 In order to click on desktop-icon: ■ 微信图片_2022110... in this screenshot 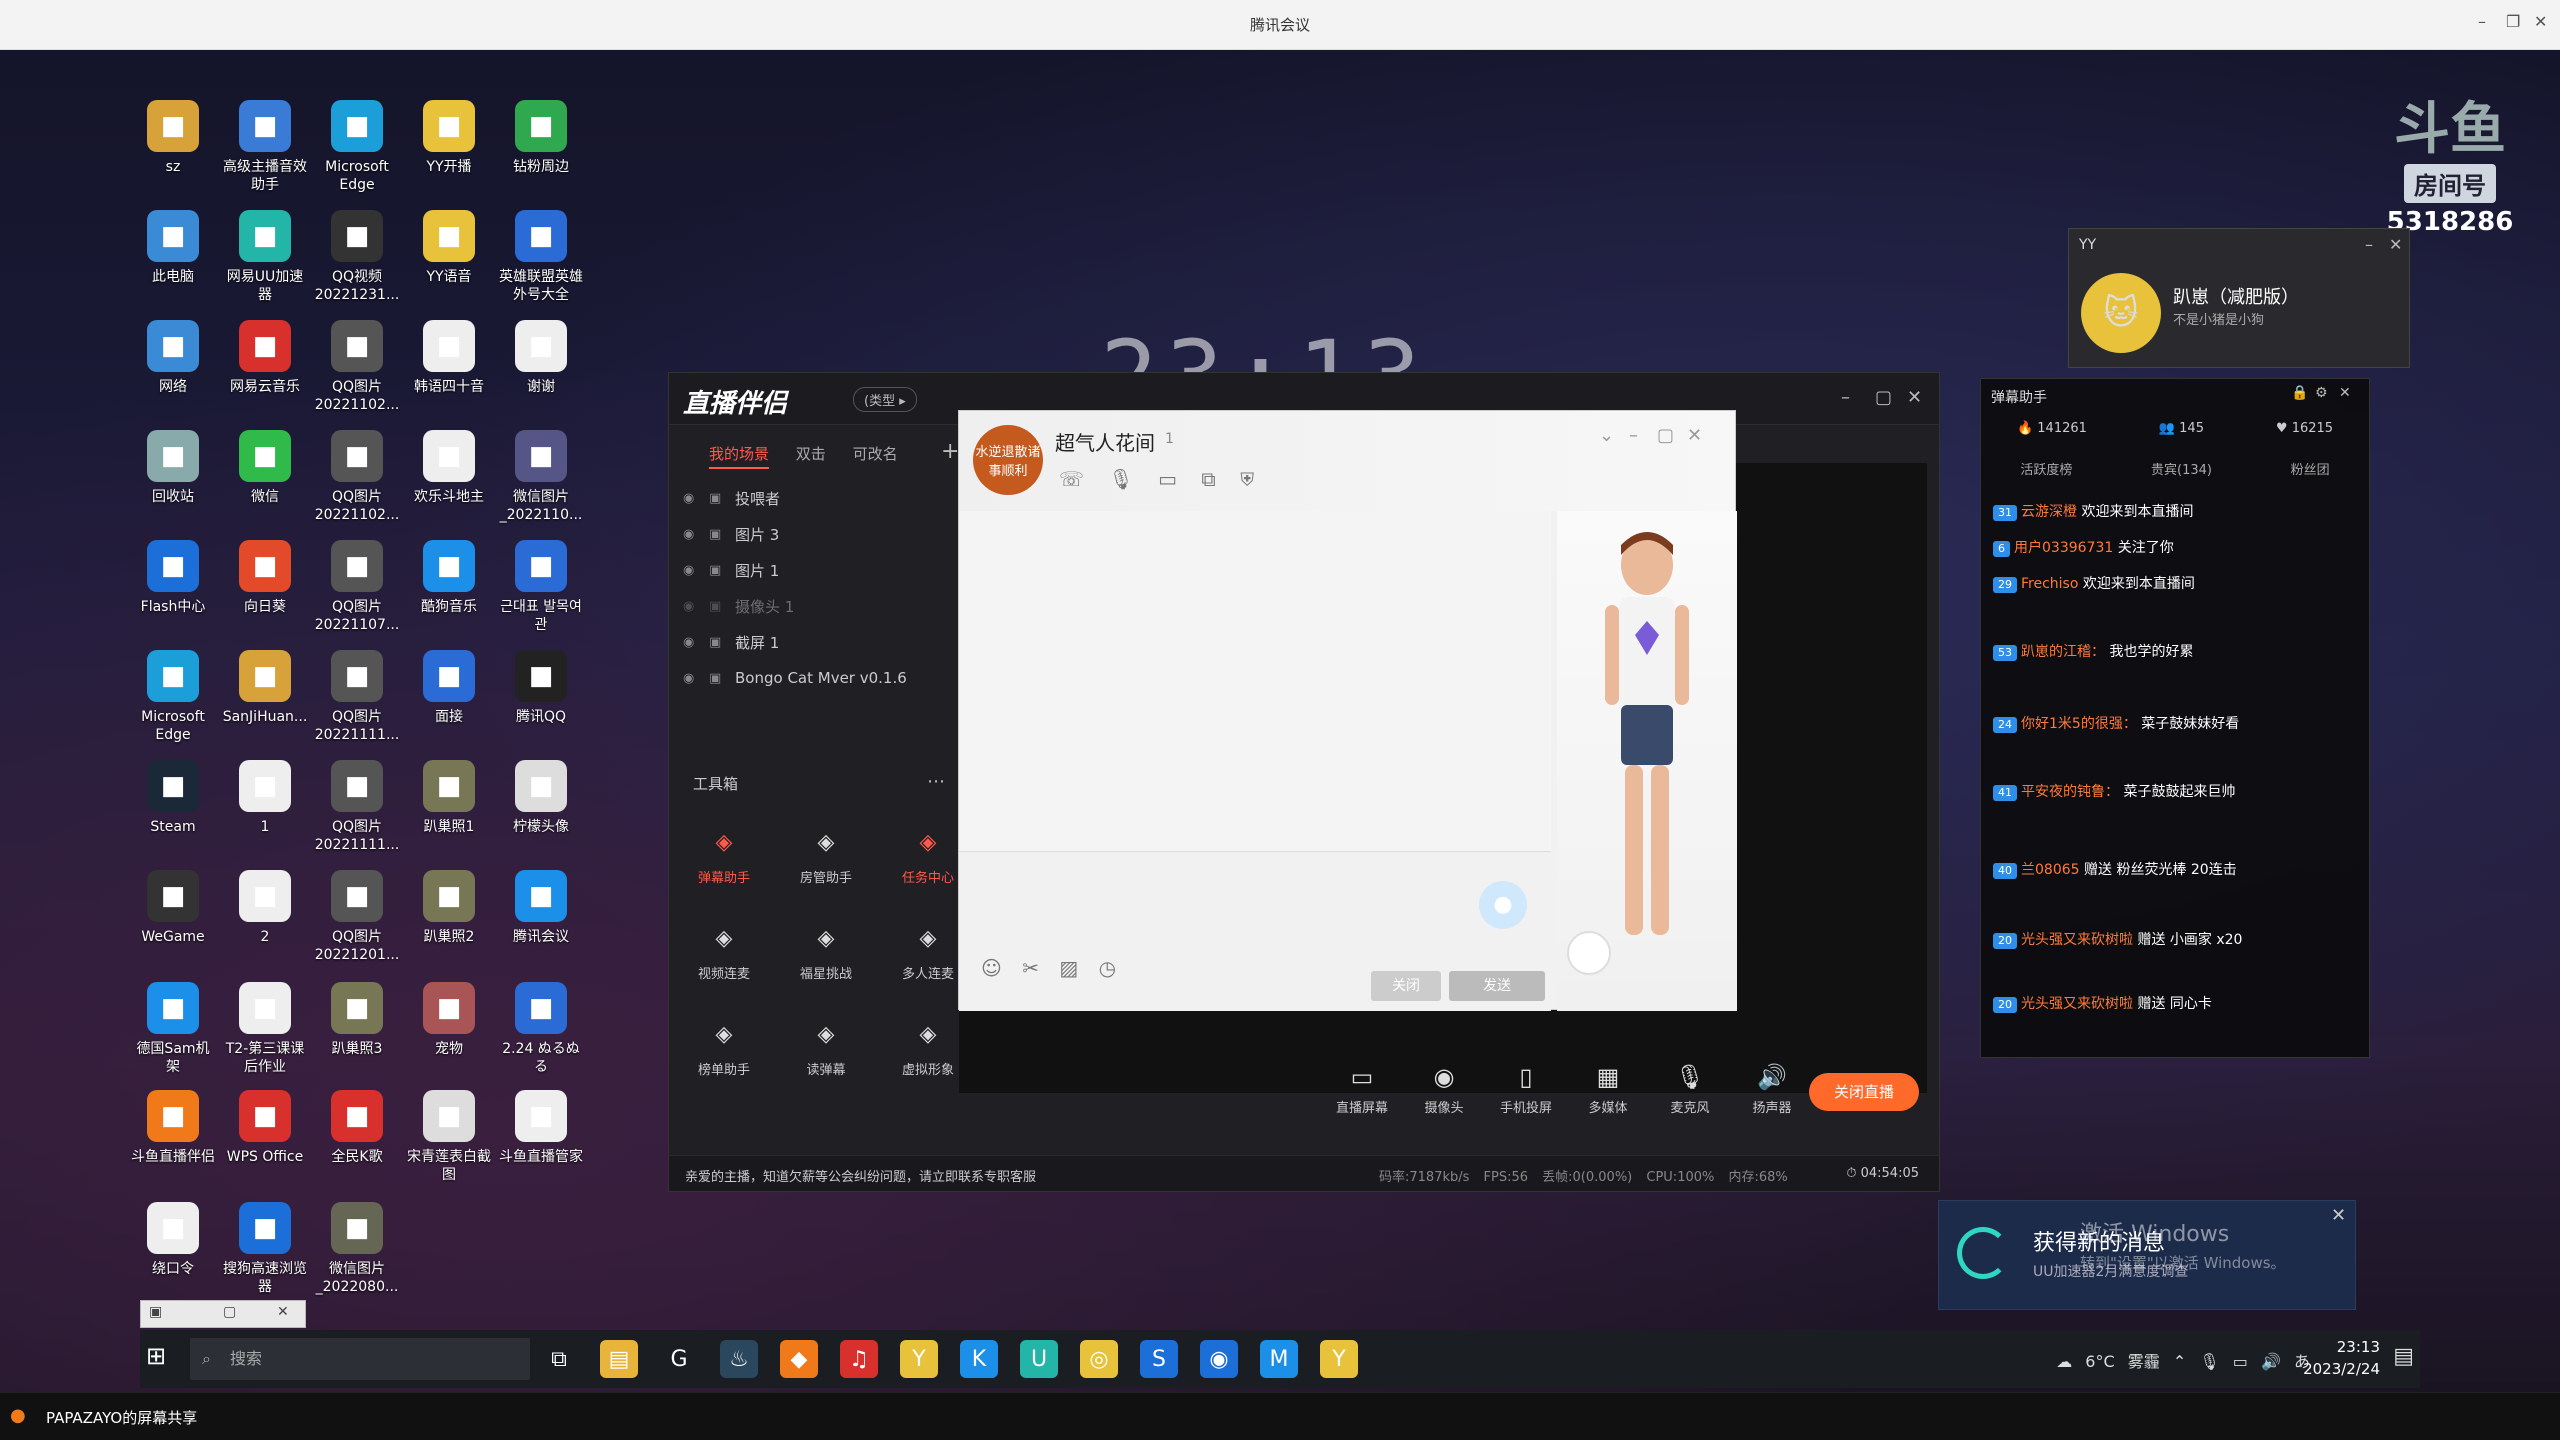, I will do `click(541, 477)`.